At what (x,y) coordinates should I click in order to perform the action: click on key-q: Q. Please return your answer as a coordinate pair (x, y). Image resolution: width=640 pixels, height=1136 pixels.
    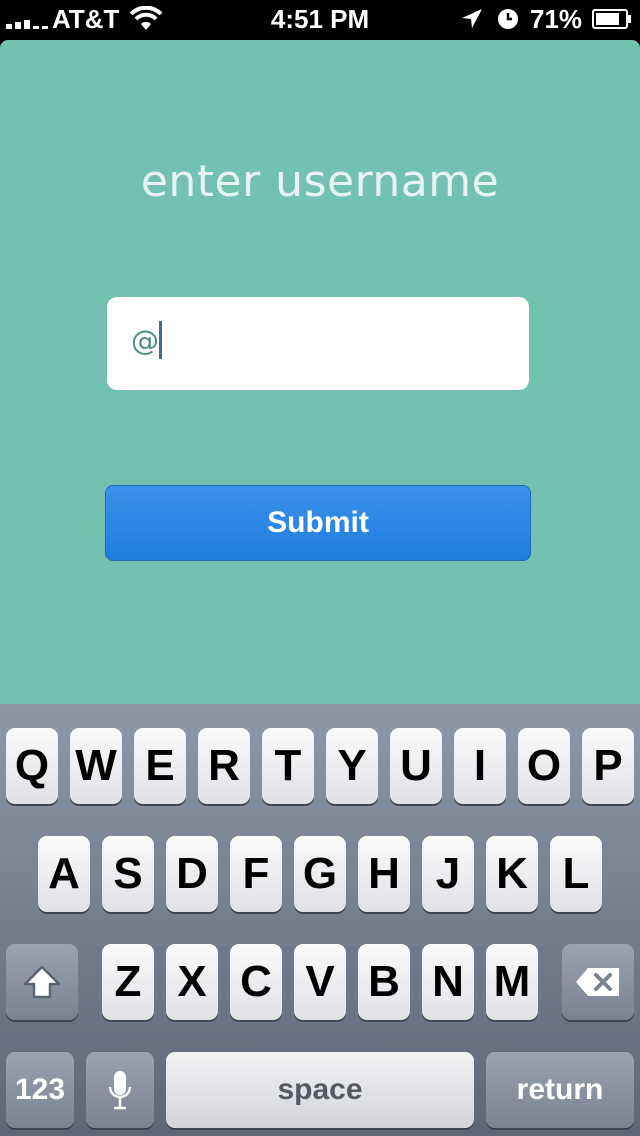
    Looking at the image, I should click on (32, 766).